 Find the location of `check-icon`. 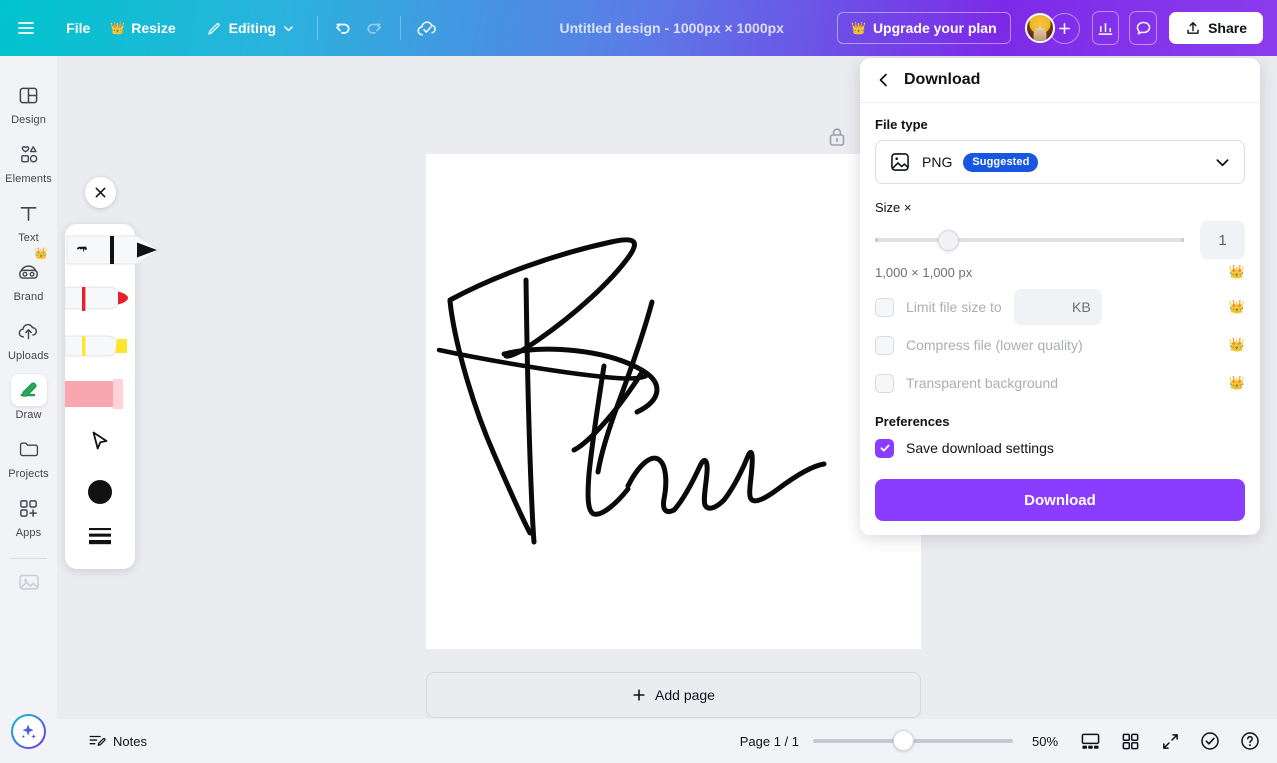

check-icon is located at coordinates (884, 448).